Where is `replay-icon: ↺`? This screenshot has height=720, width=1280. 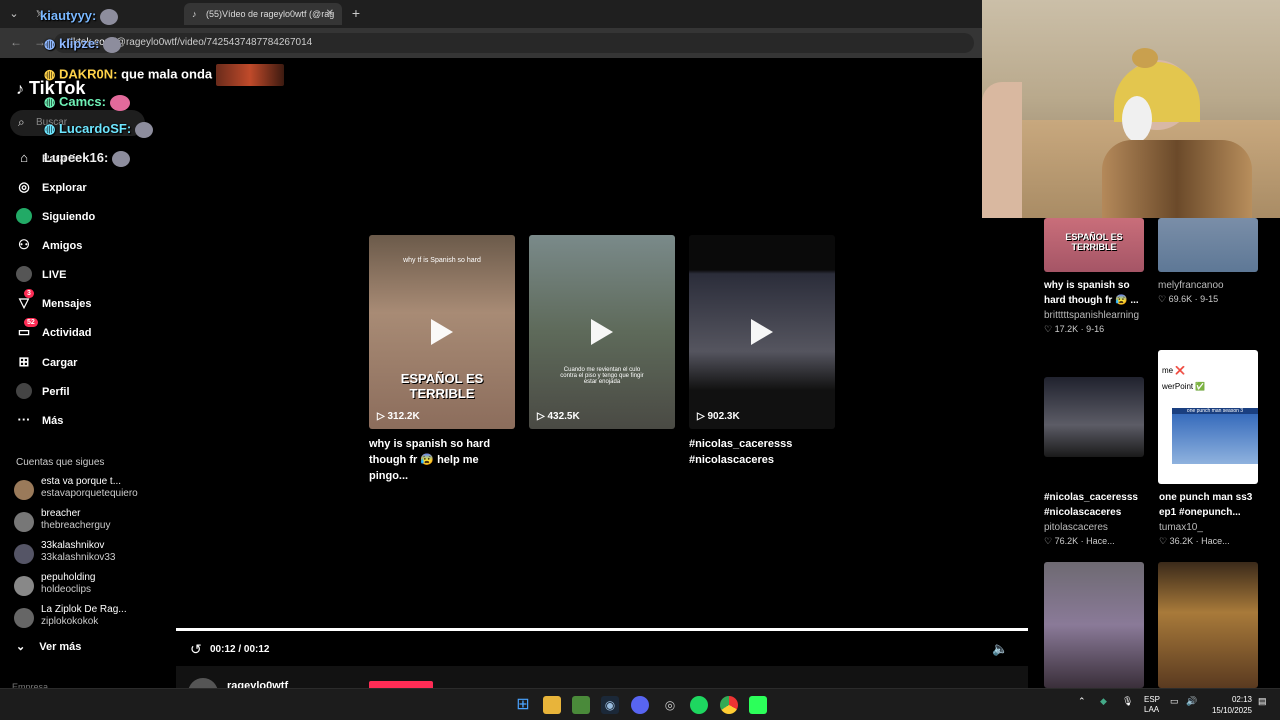 replay-icon: ↺ is located at coordinates (196, 649).